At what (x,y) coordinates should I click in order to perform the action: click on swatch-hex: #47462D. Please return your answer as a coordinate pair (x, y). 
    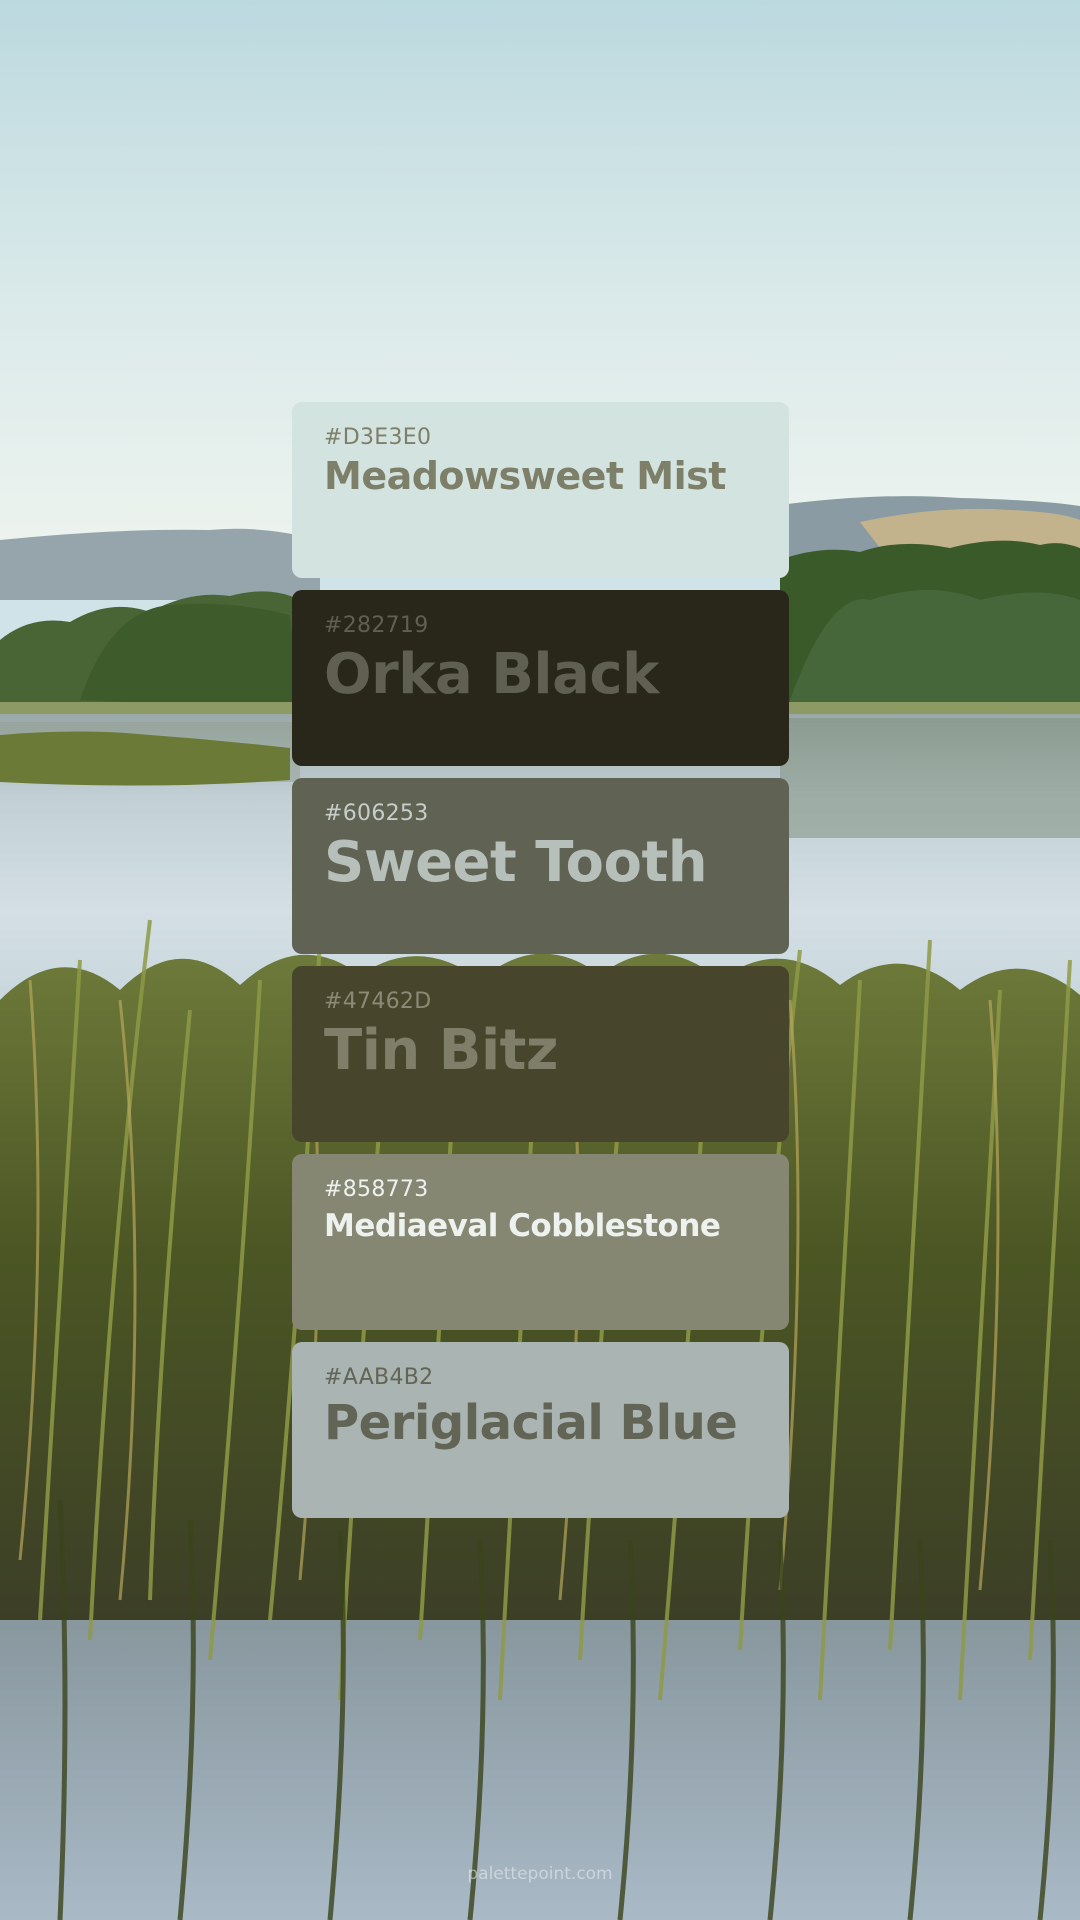
    Looking at the image, I should click on (378, 1001).